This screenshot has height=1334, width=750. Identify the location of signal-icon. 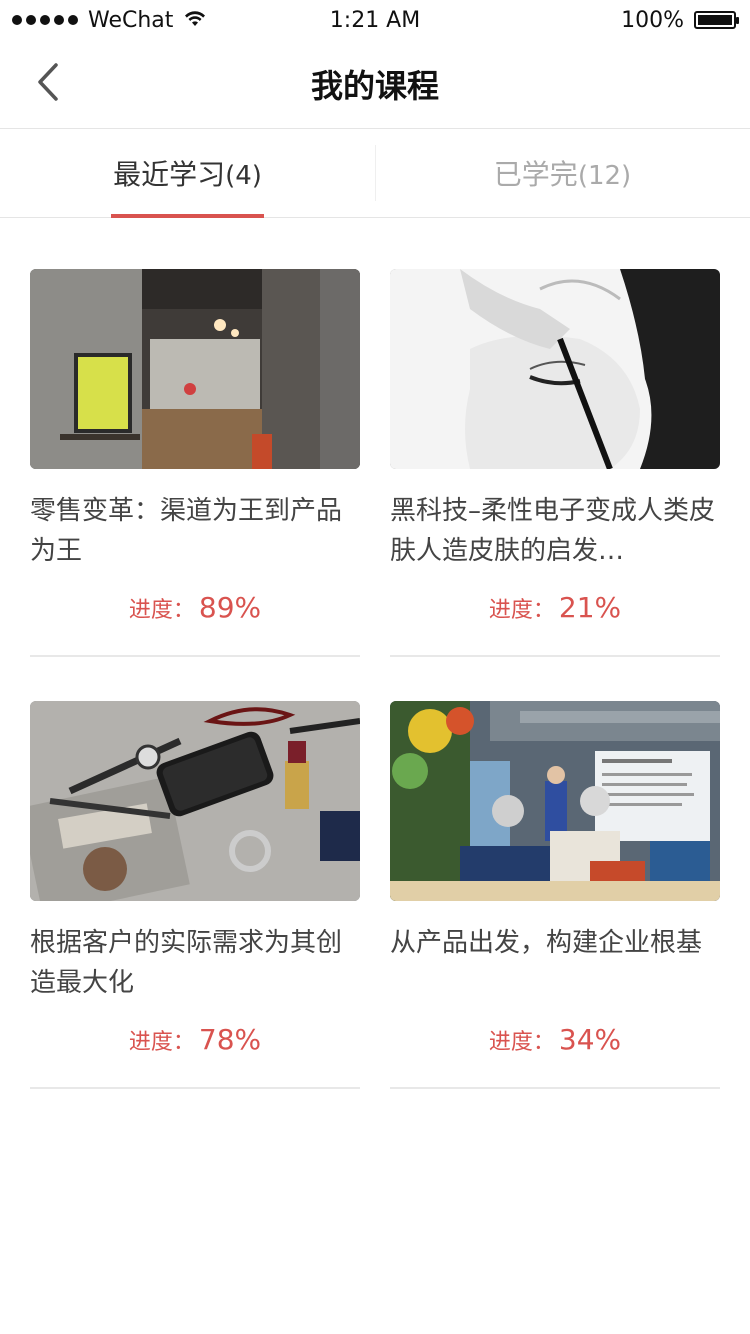
(45, 20).